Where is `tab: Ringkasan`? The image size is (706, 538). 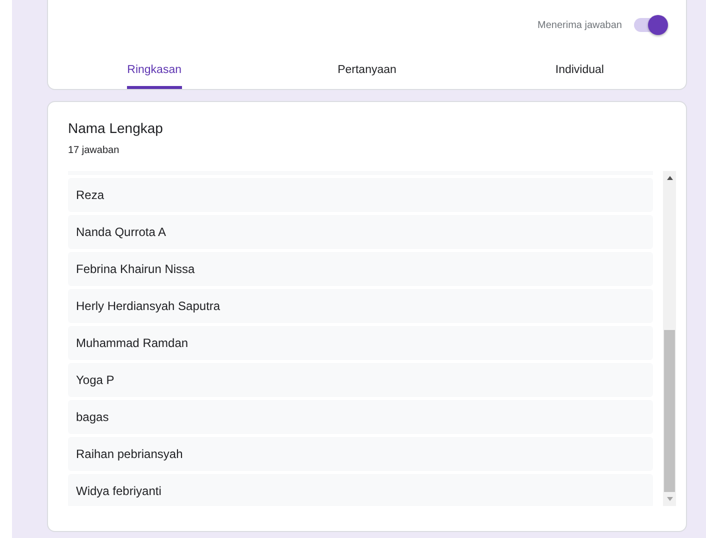 tab: Ringkasan is located at coordinates (154, 72).